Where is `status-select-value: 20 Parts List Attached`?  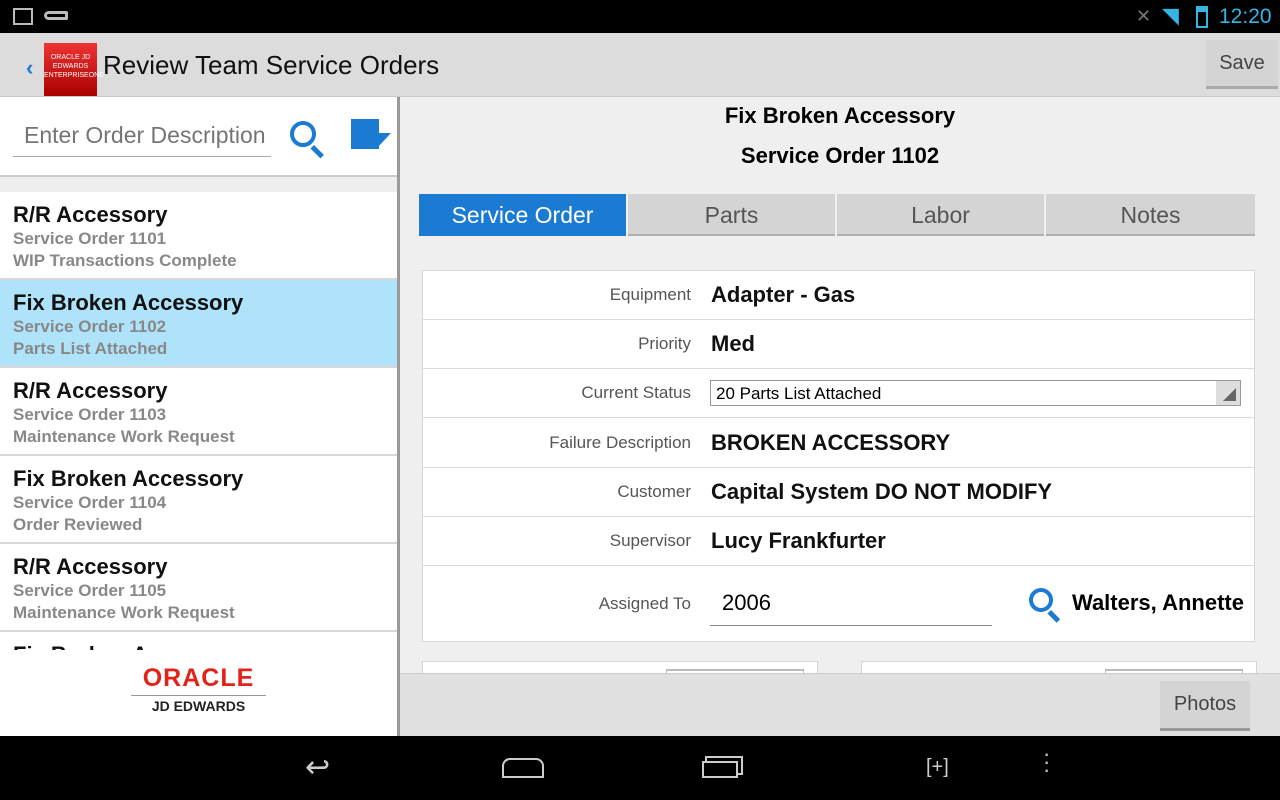
status-select-value: 20 Parts List Attached is located at coordinates (799, 393).